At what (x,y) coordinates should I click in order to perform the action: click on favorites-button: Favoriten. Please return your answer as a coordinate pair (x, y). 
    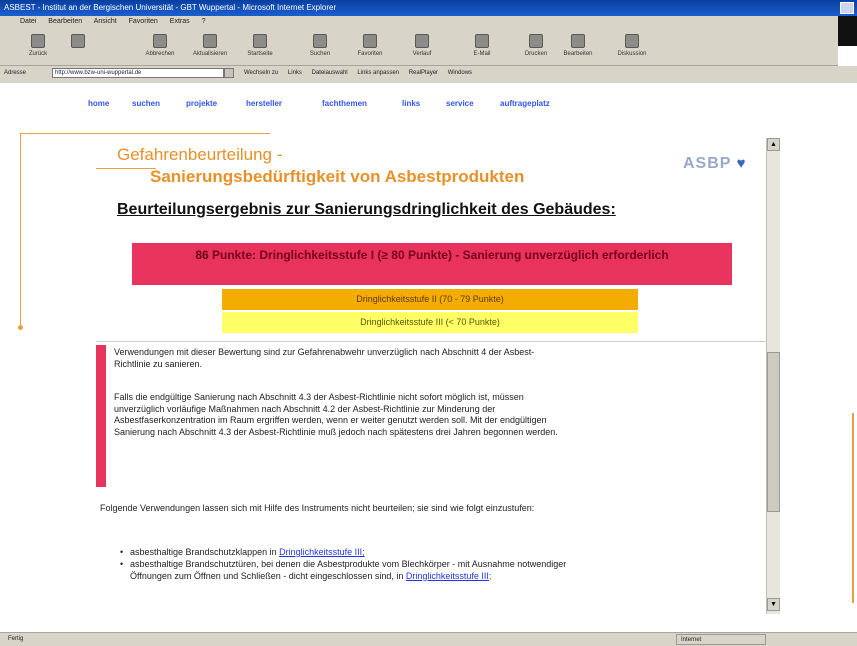
    Looking at the image, I should click on (370, 48).